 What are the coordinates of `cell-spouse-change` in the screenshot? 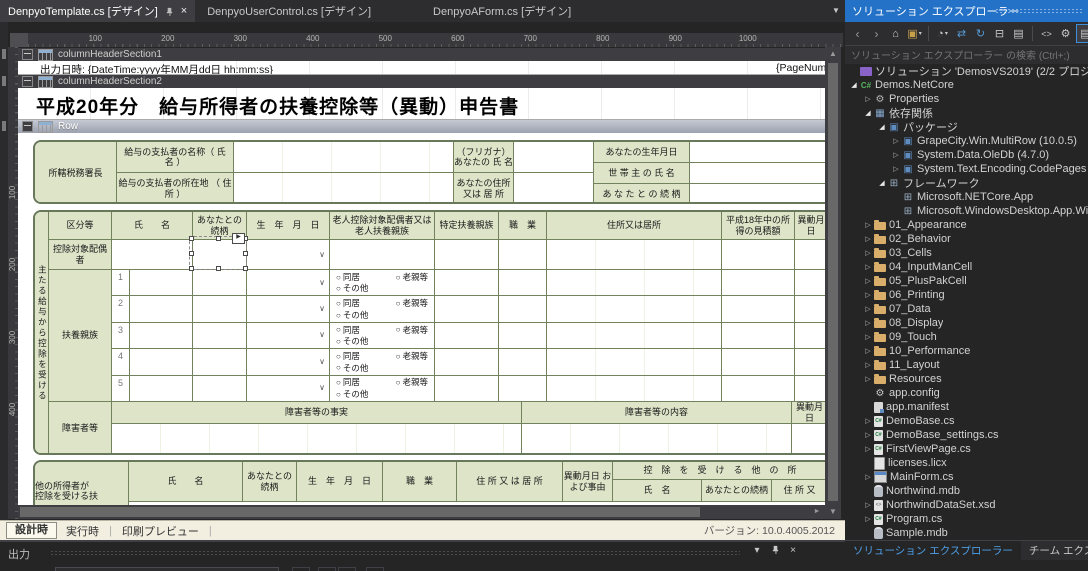 It's located at (810, 255).